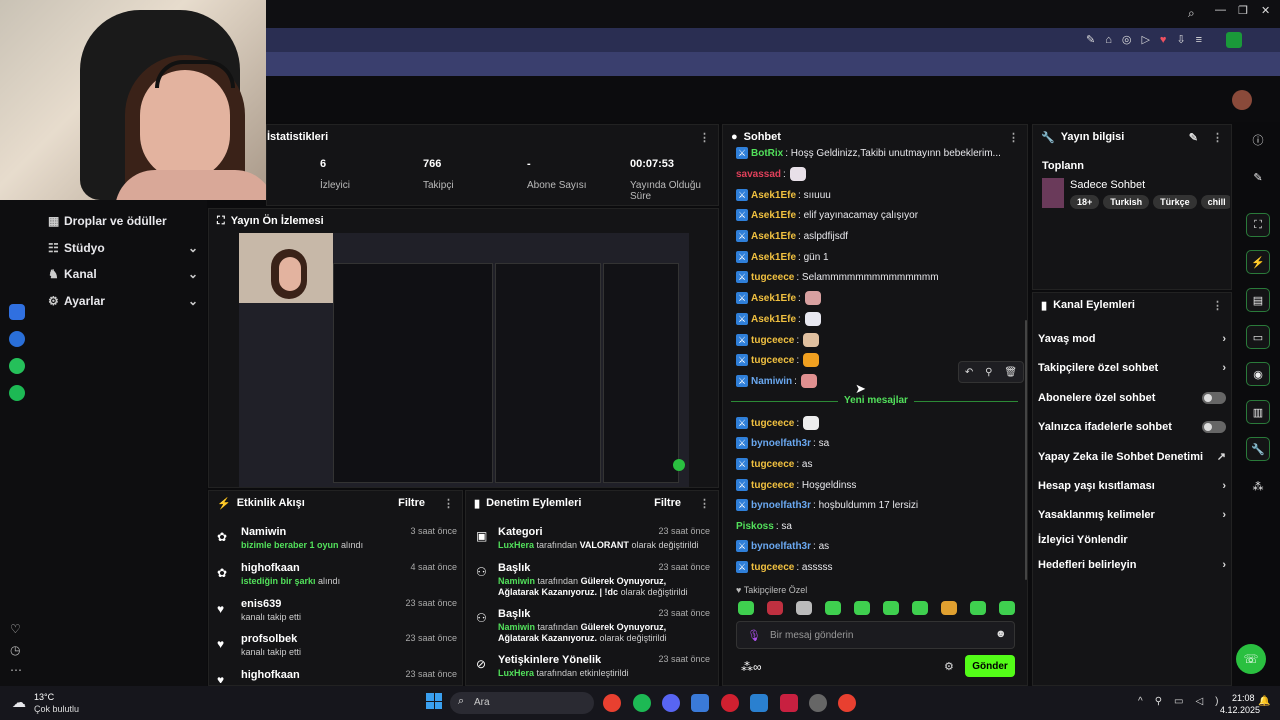 The height and width of the screenshot is (720, 1280). I want to click on nav-channel: ♞ Kanal ⌄, so click(123, 274).